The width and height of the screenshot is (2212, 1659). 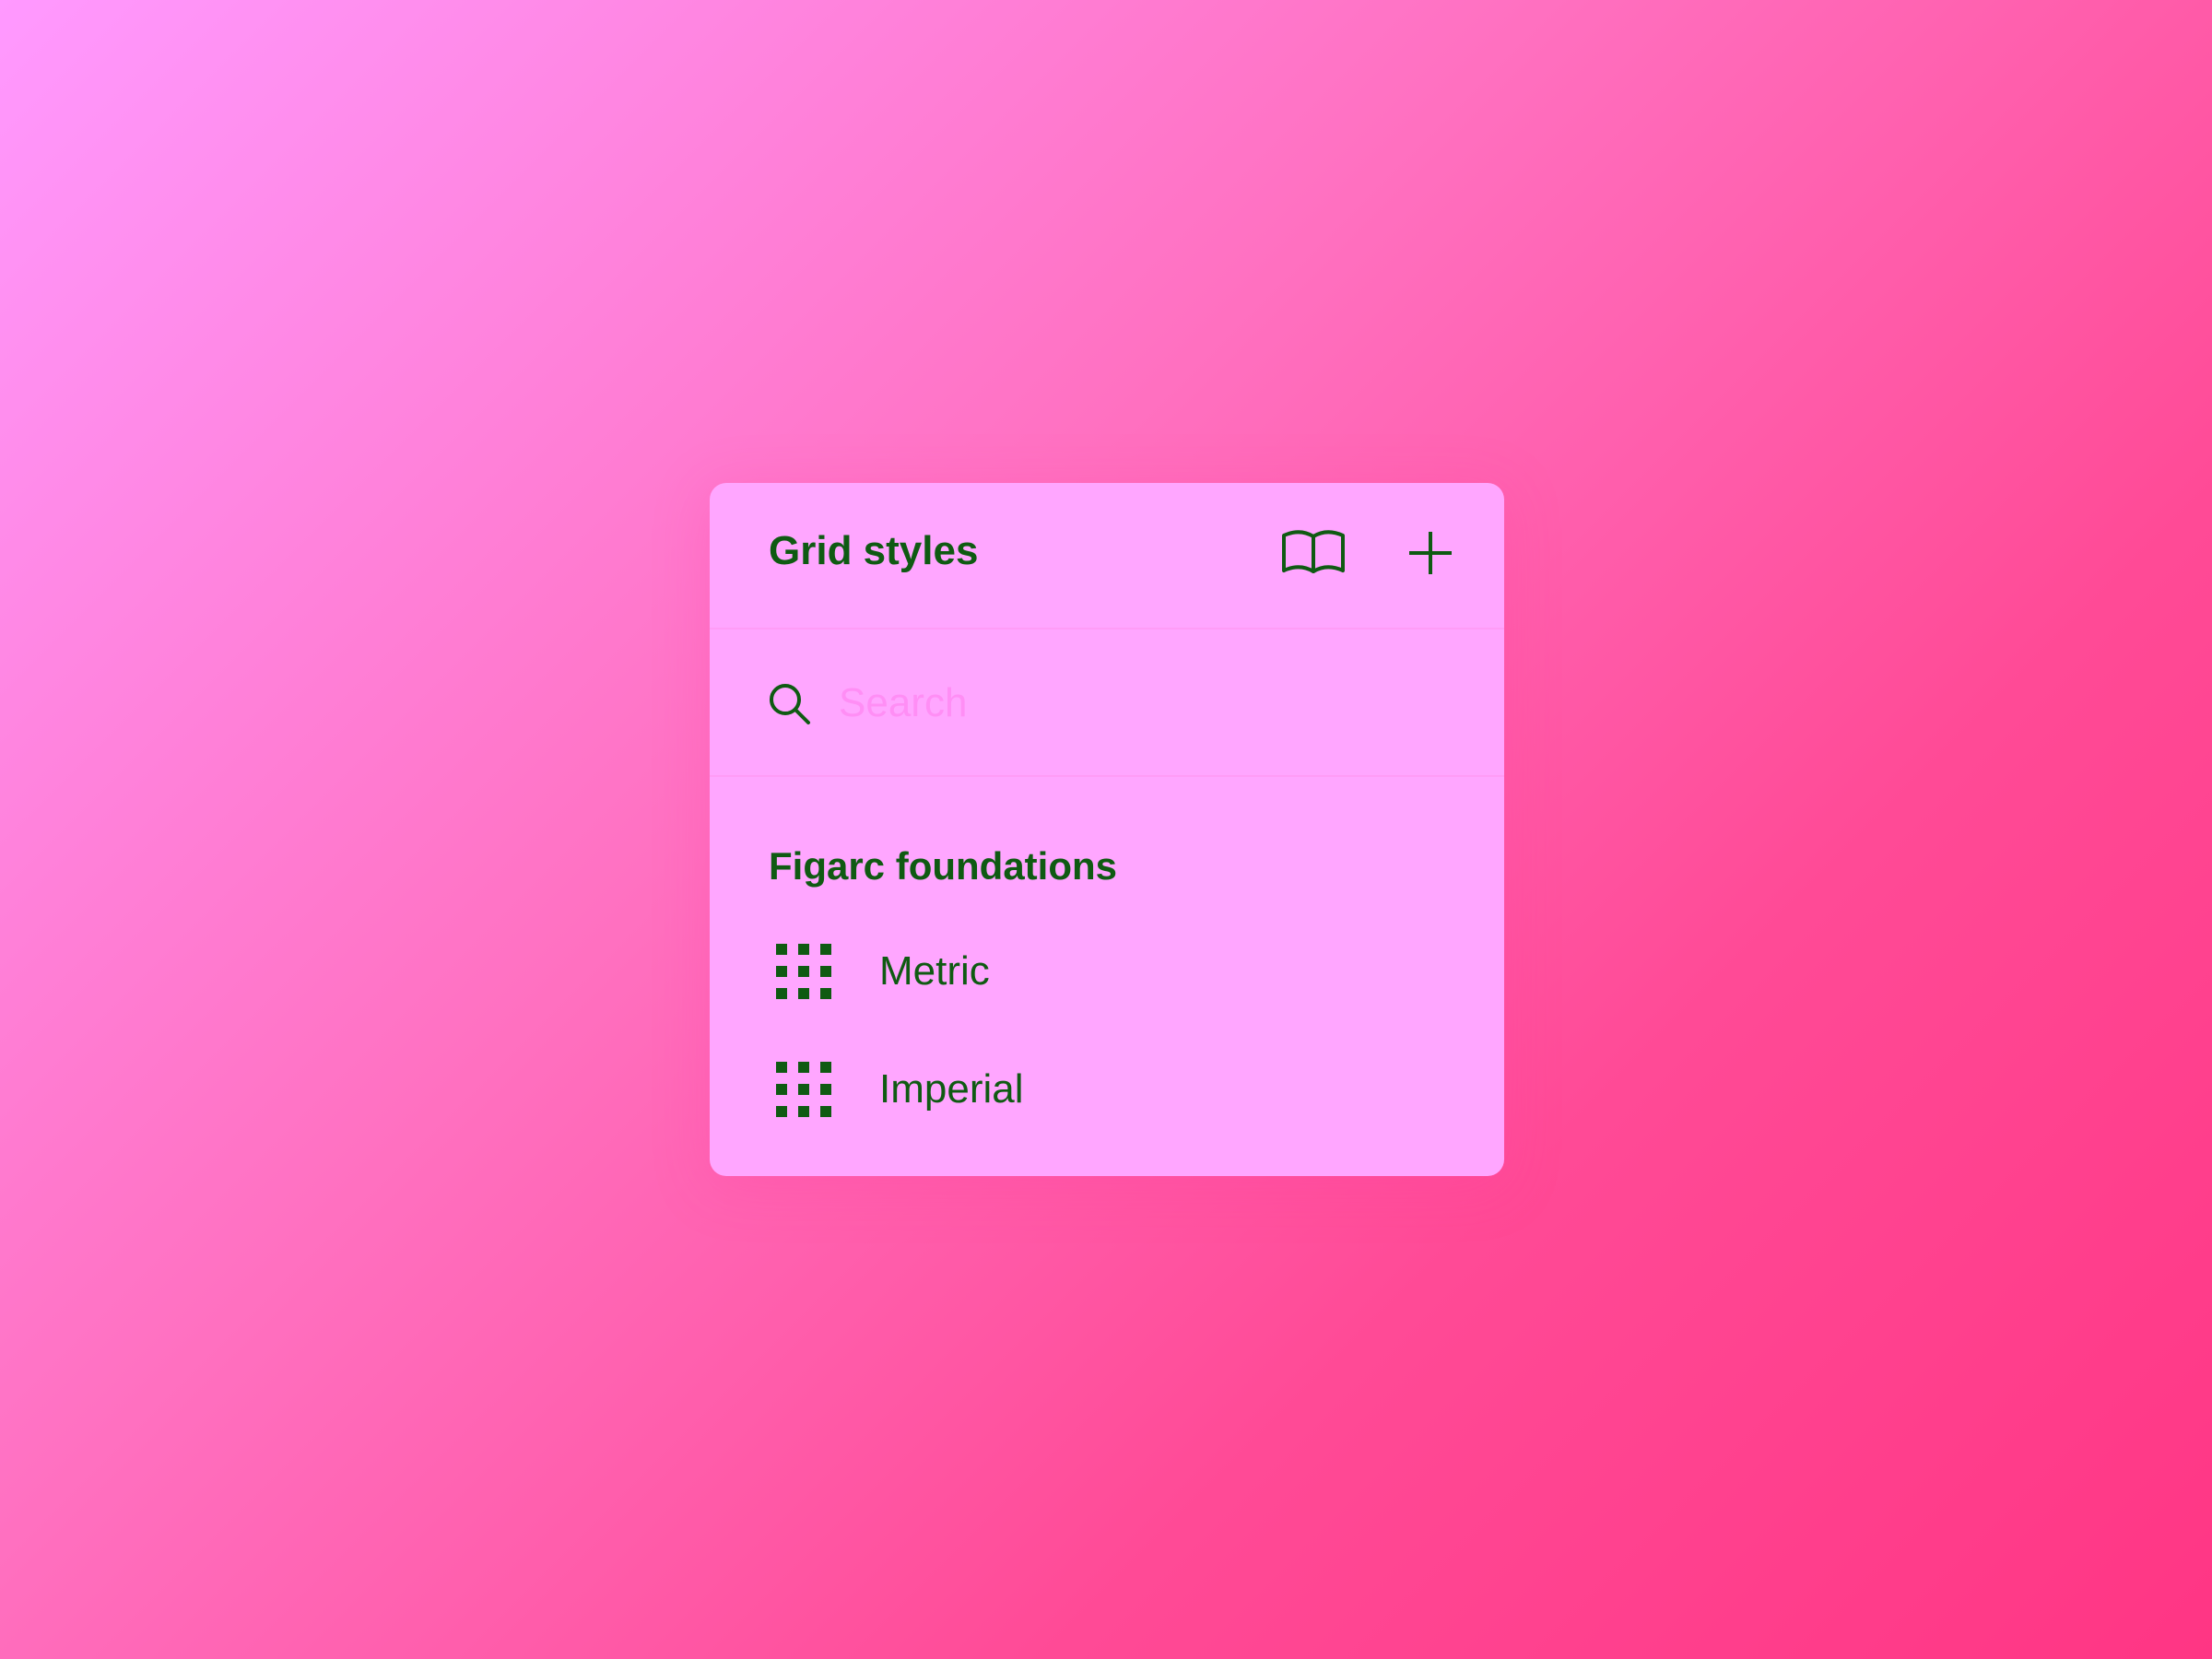 I want to click on book-open-icon, so click(x=1313, y=551).